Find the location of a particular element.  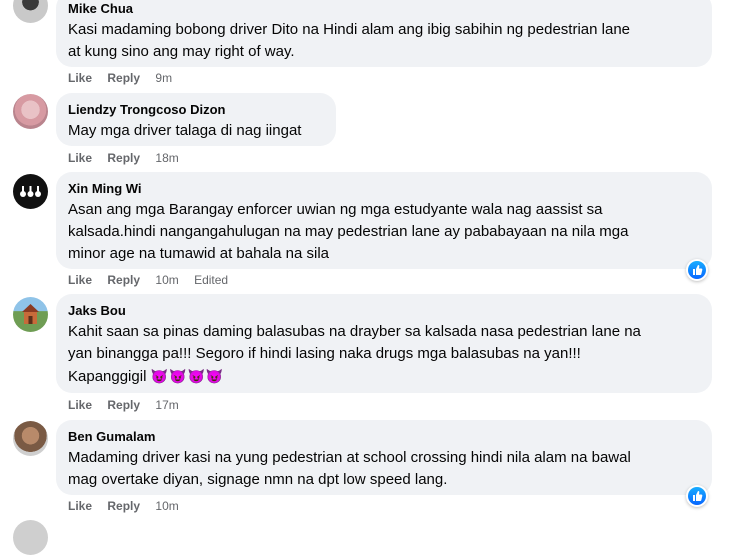

comment-actions: Like Reply 17m is located at coordinates (129, 405).